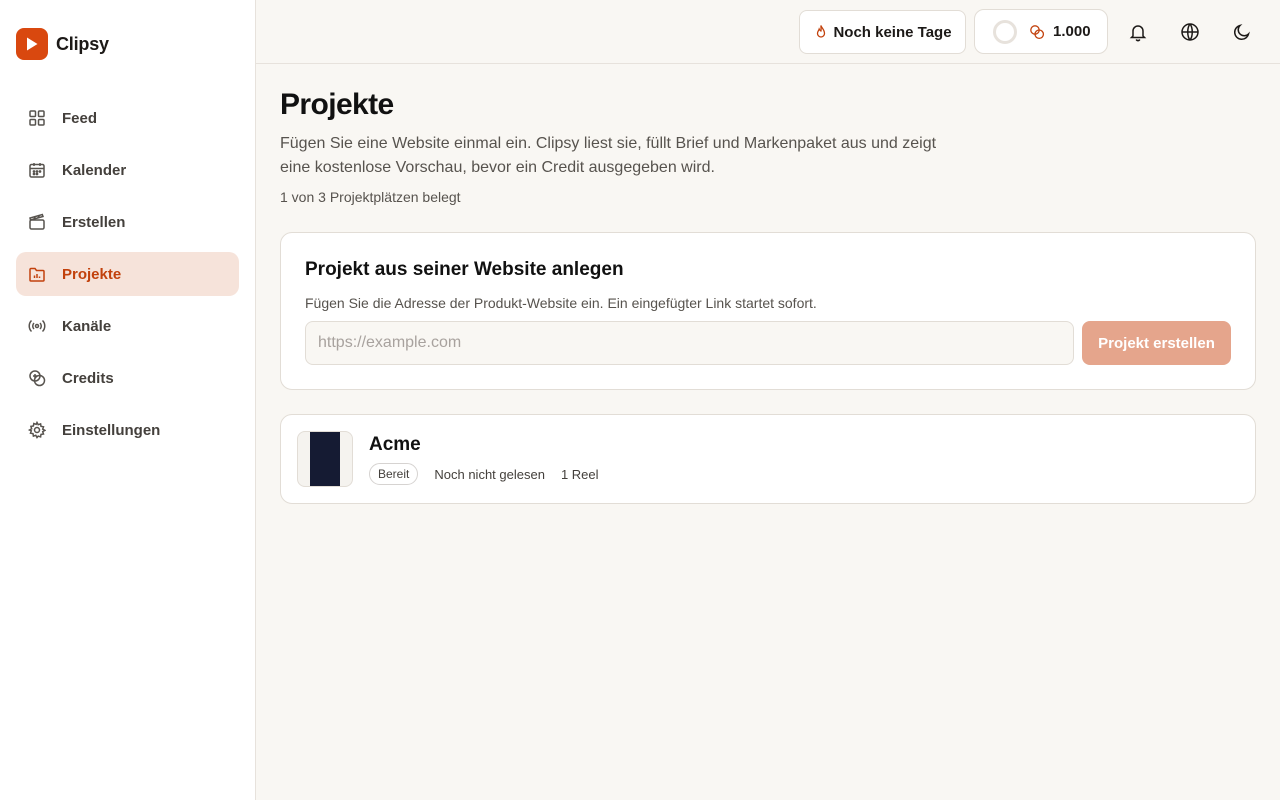 The width and height of the screenshot is (1280, 800). Describe the element at coordinates (579, 474) in the screenshot. I see `reel-count: 1 Reel` at that location.